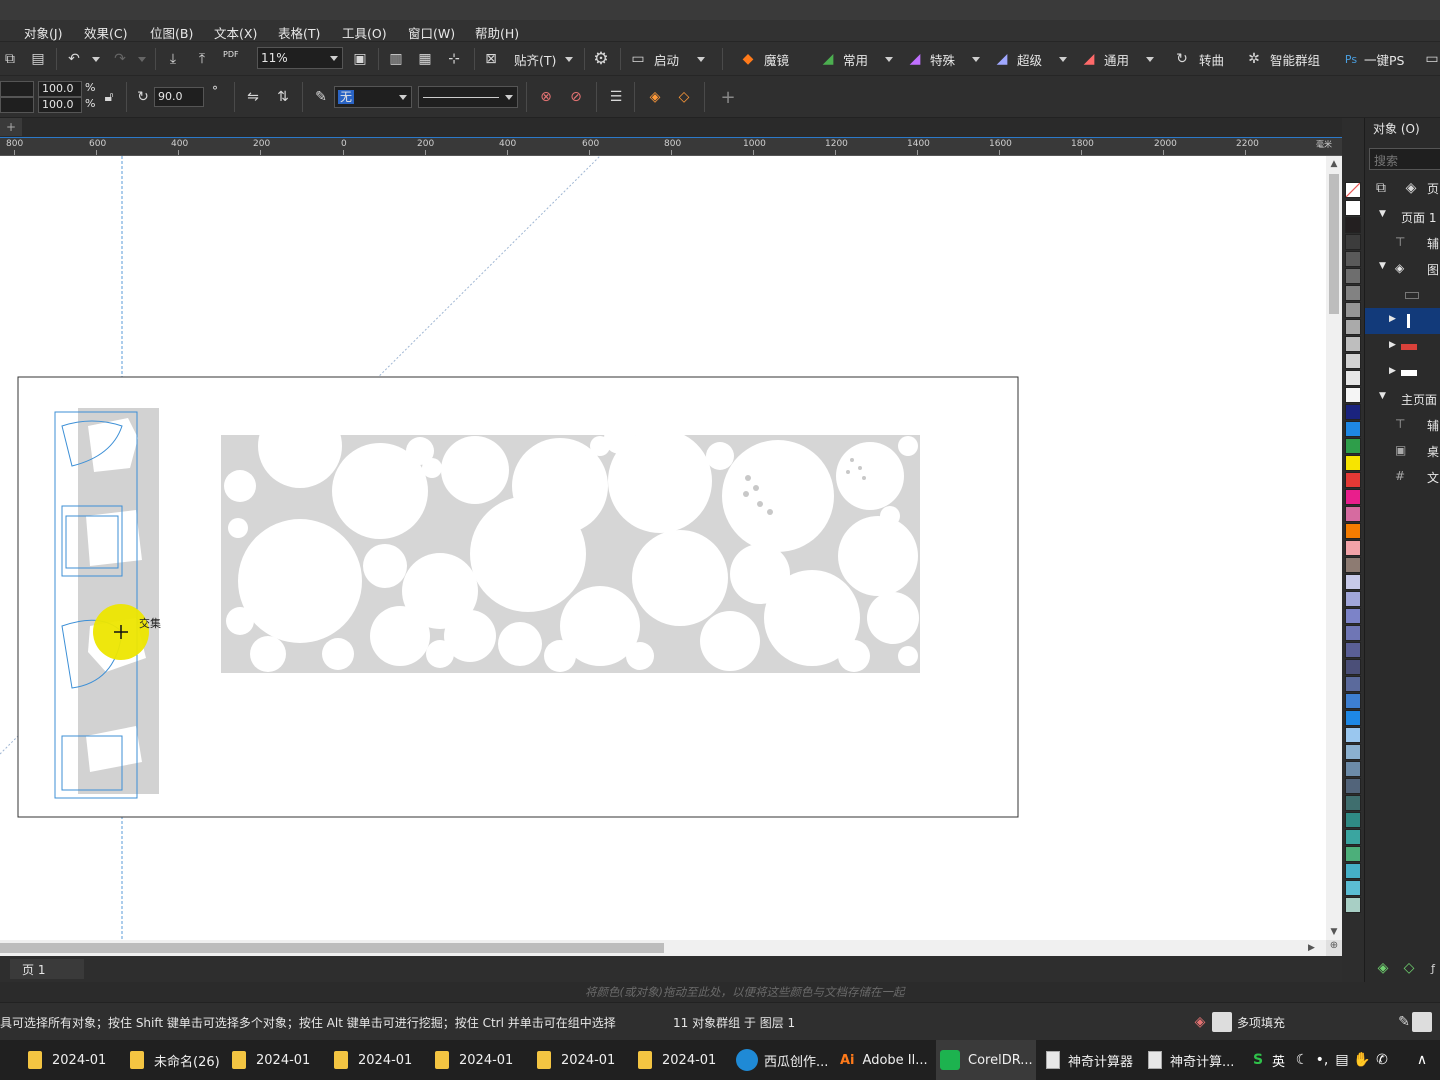 This screenshot has height=1080, width=1440. What do you see at coordinates (491, 59) in the screenshot?
I see `snap-icon: ⊠` at bounding box center [491, 59].